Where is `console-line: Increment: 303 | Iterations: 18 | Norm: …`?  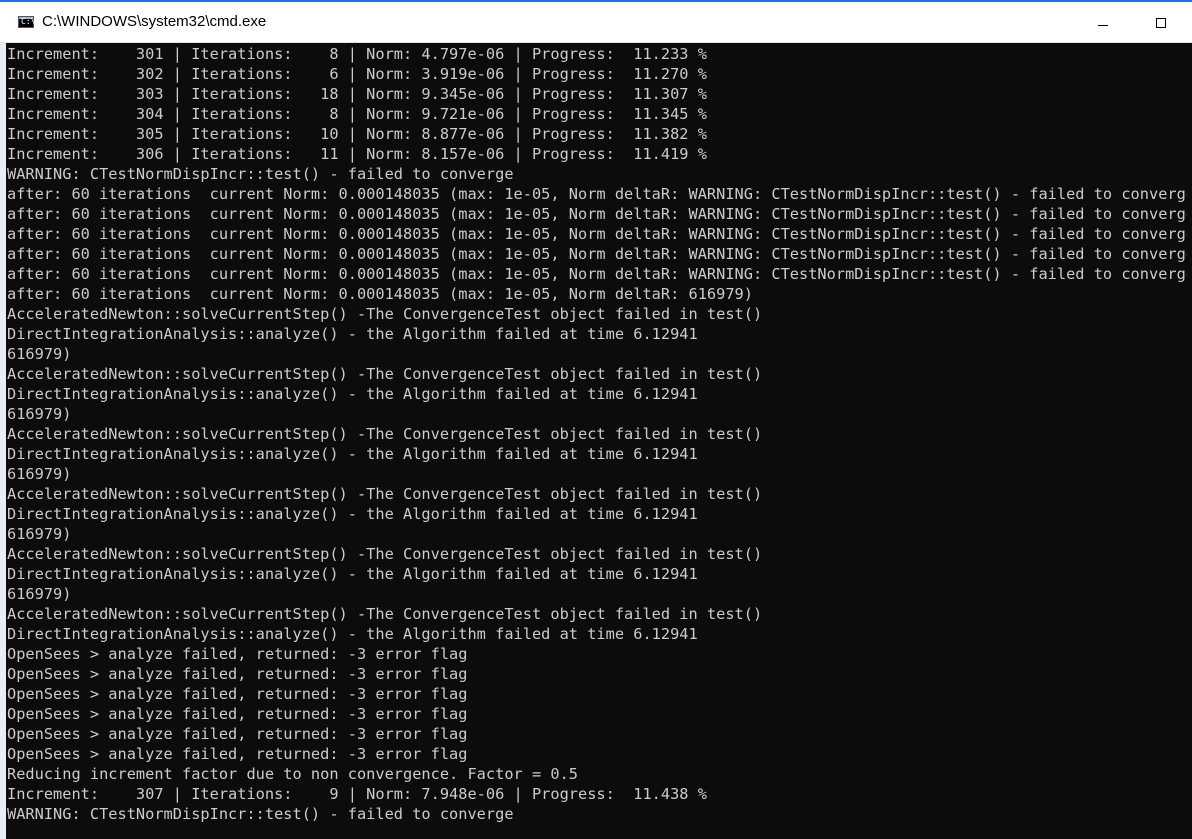
console-line: Increment: 303 | Iterations: 18 | Norm: … is located at coordinates (357, 94).